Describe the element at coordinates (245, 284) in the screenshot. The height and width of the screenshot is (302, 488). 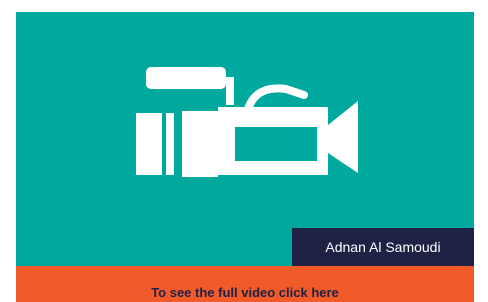
I see `full-video-link: To see the full video click here` at that location.